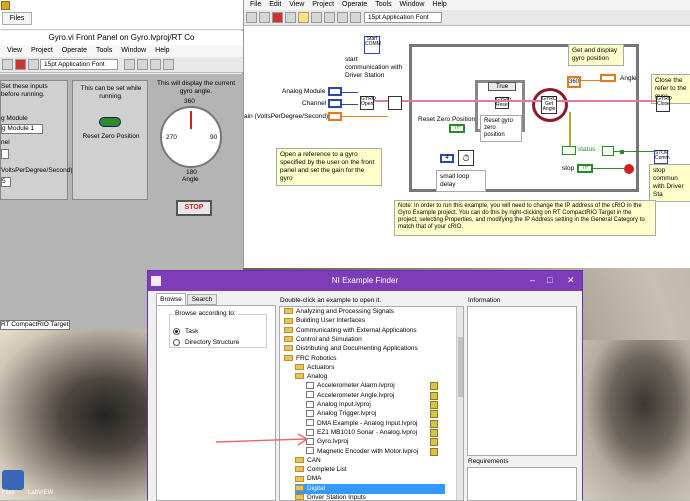  I want to click on analog-module-field: g Module 1, so click(22, 129).